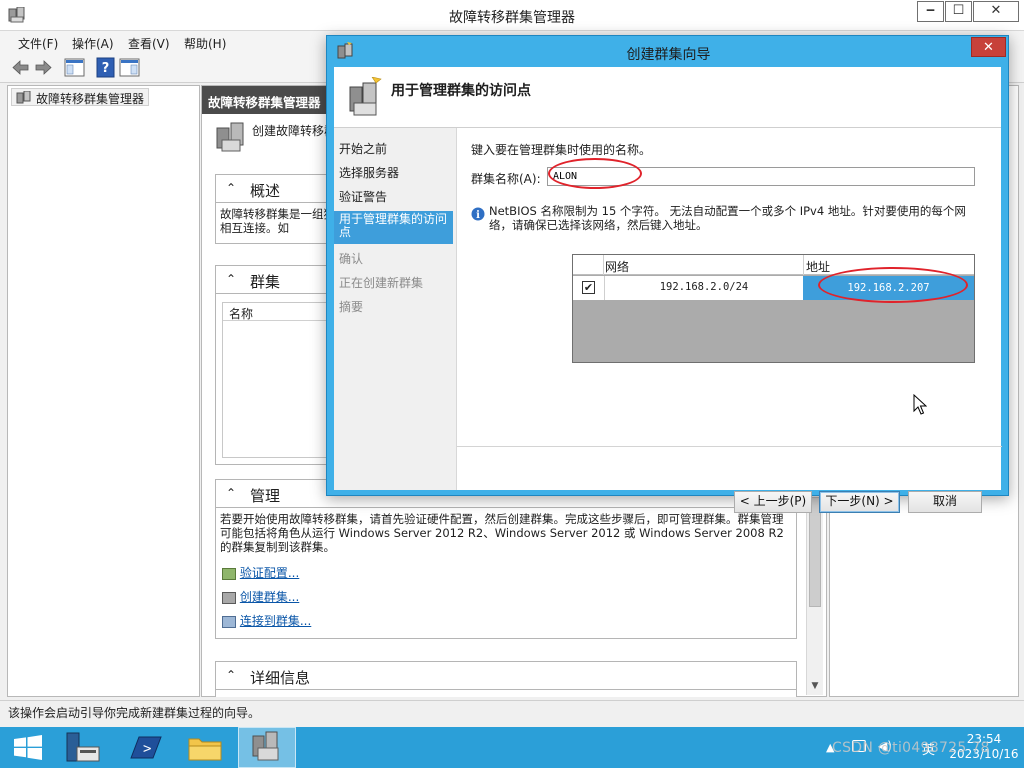 This screenshot has width=1024, height=768. I want to click on menu-help: 帮助(H), so click(205, 43).